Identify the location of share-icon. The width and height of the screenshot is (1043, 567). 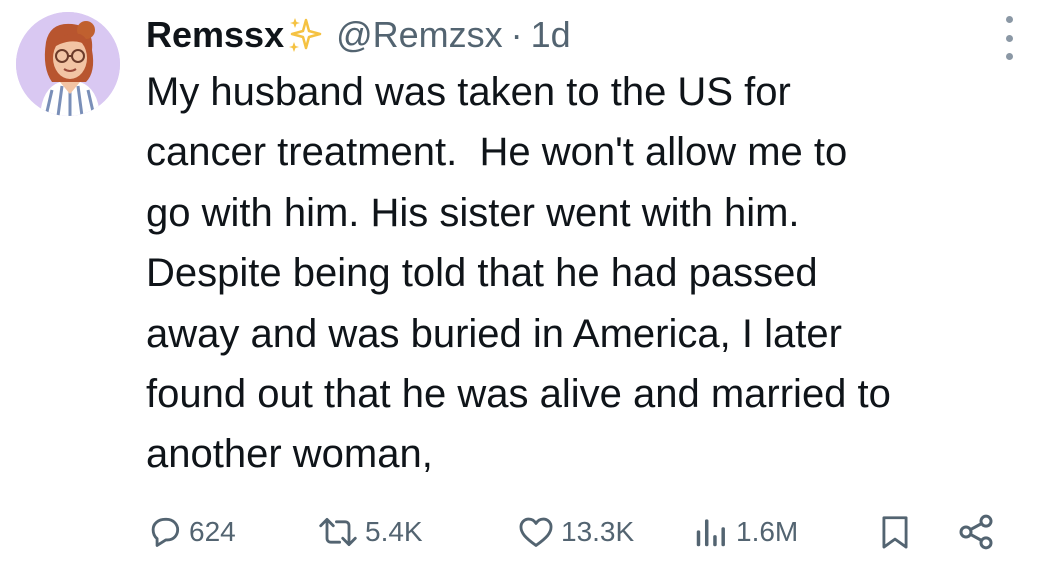
(976, 532).